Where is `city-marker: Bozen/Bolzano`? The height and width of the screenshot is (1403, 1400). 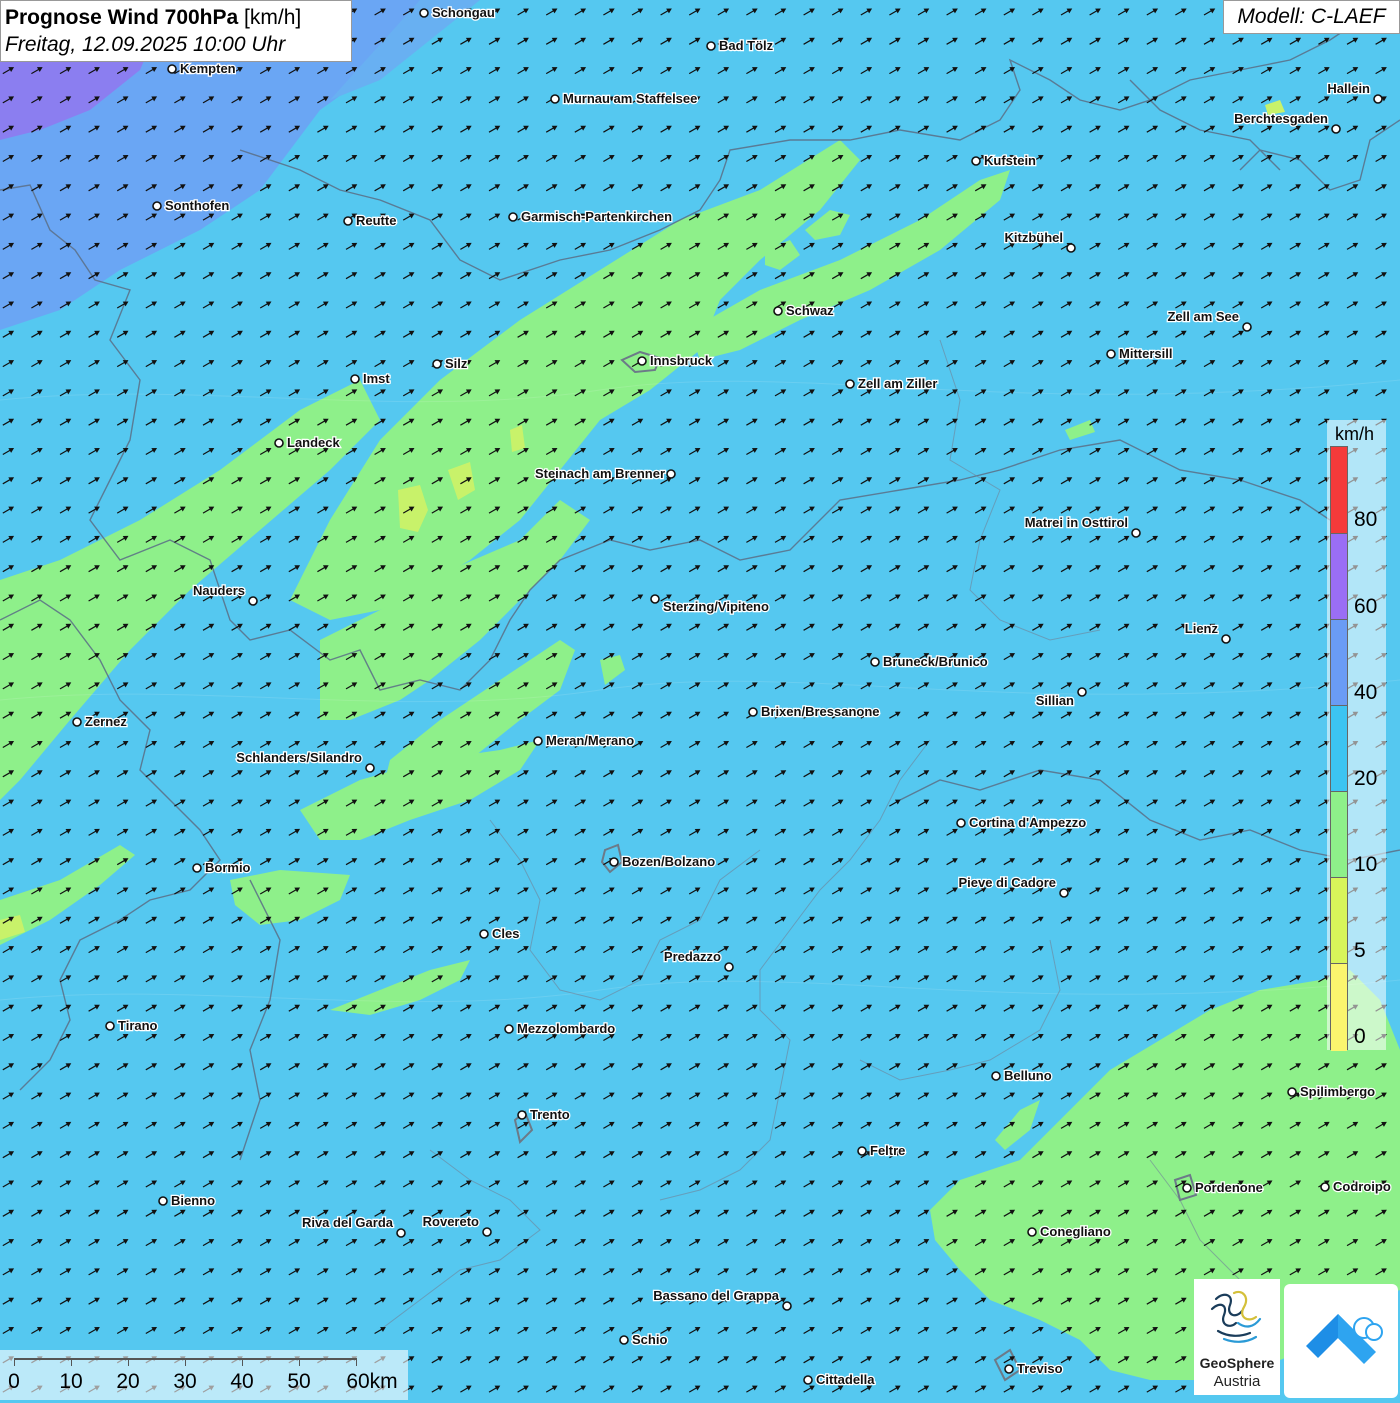 city-marker: Bozen/Bolzano is located at coordinates (662, 861).